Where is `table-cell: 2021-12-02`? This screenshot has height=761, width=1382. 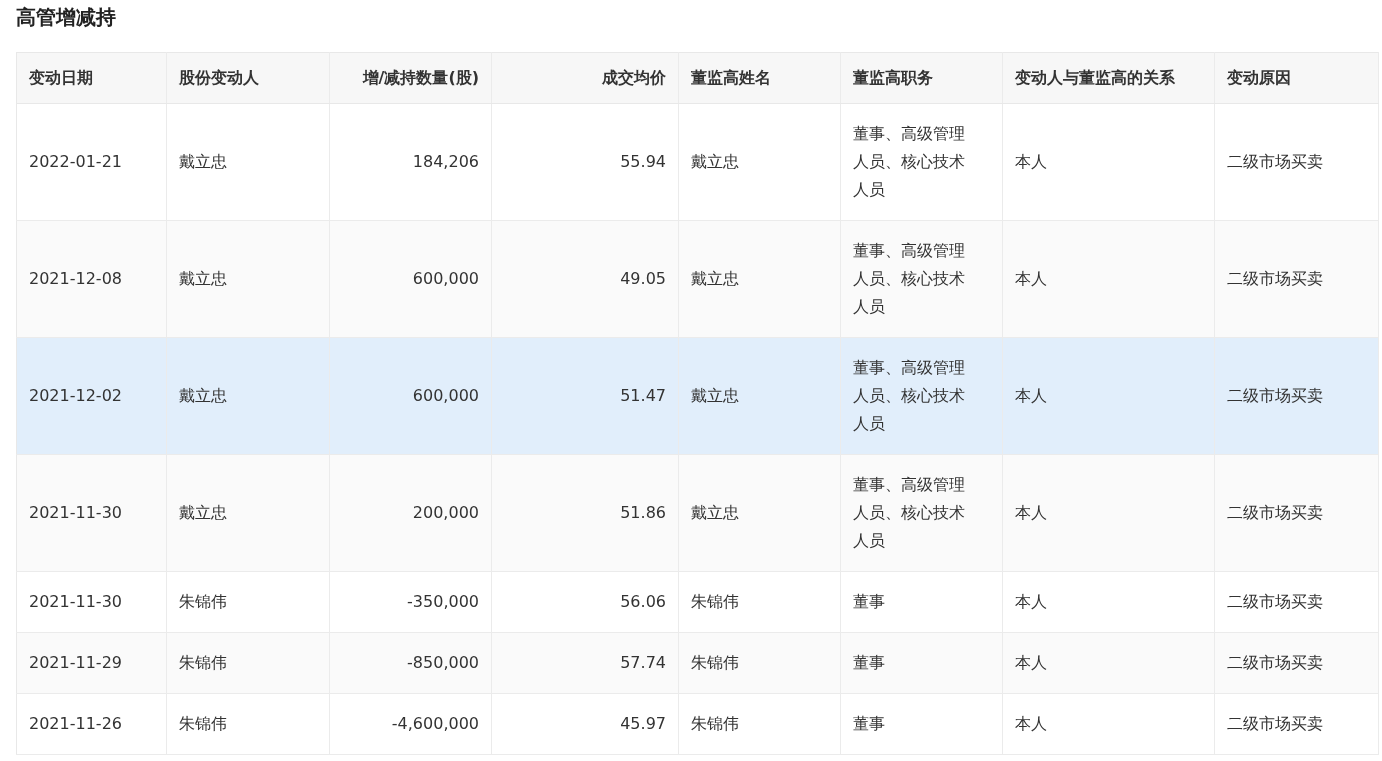 table-cell: 2021-12-02 is located at coordinates (91, 396).